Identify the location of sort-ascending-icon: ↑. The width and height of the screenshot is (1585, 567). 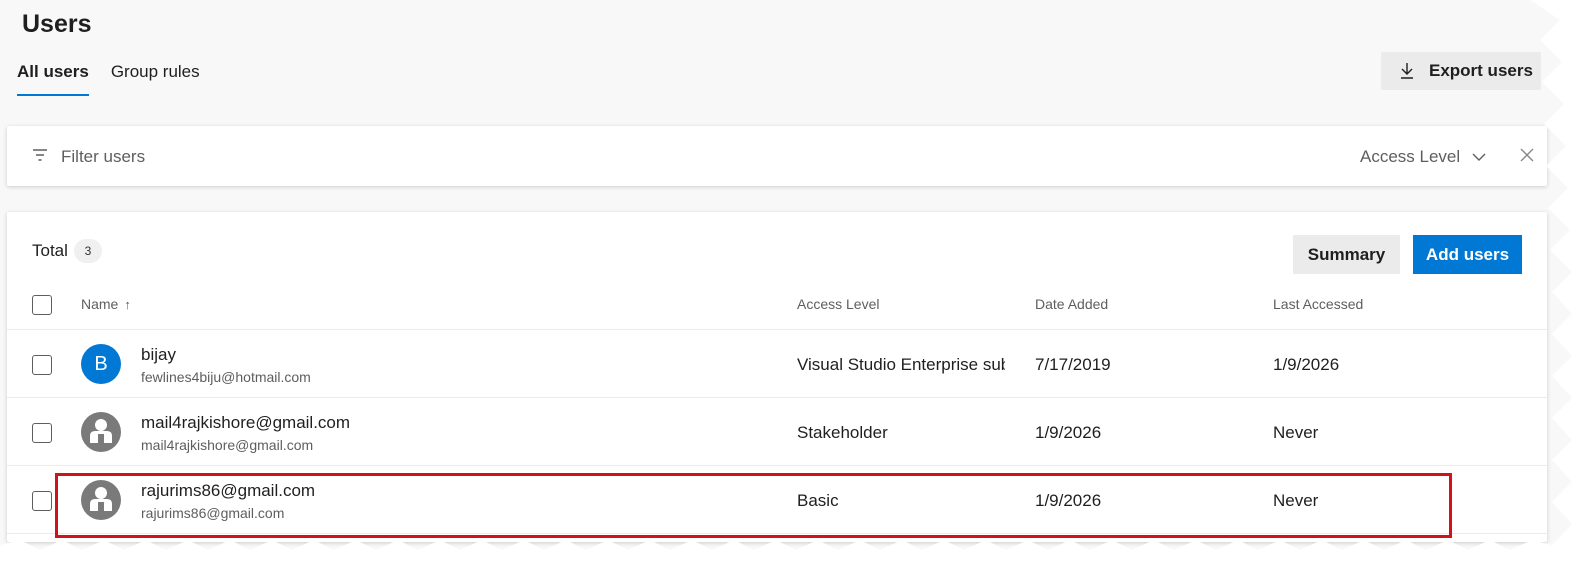
(127, 304).